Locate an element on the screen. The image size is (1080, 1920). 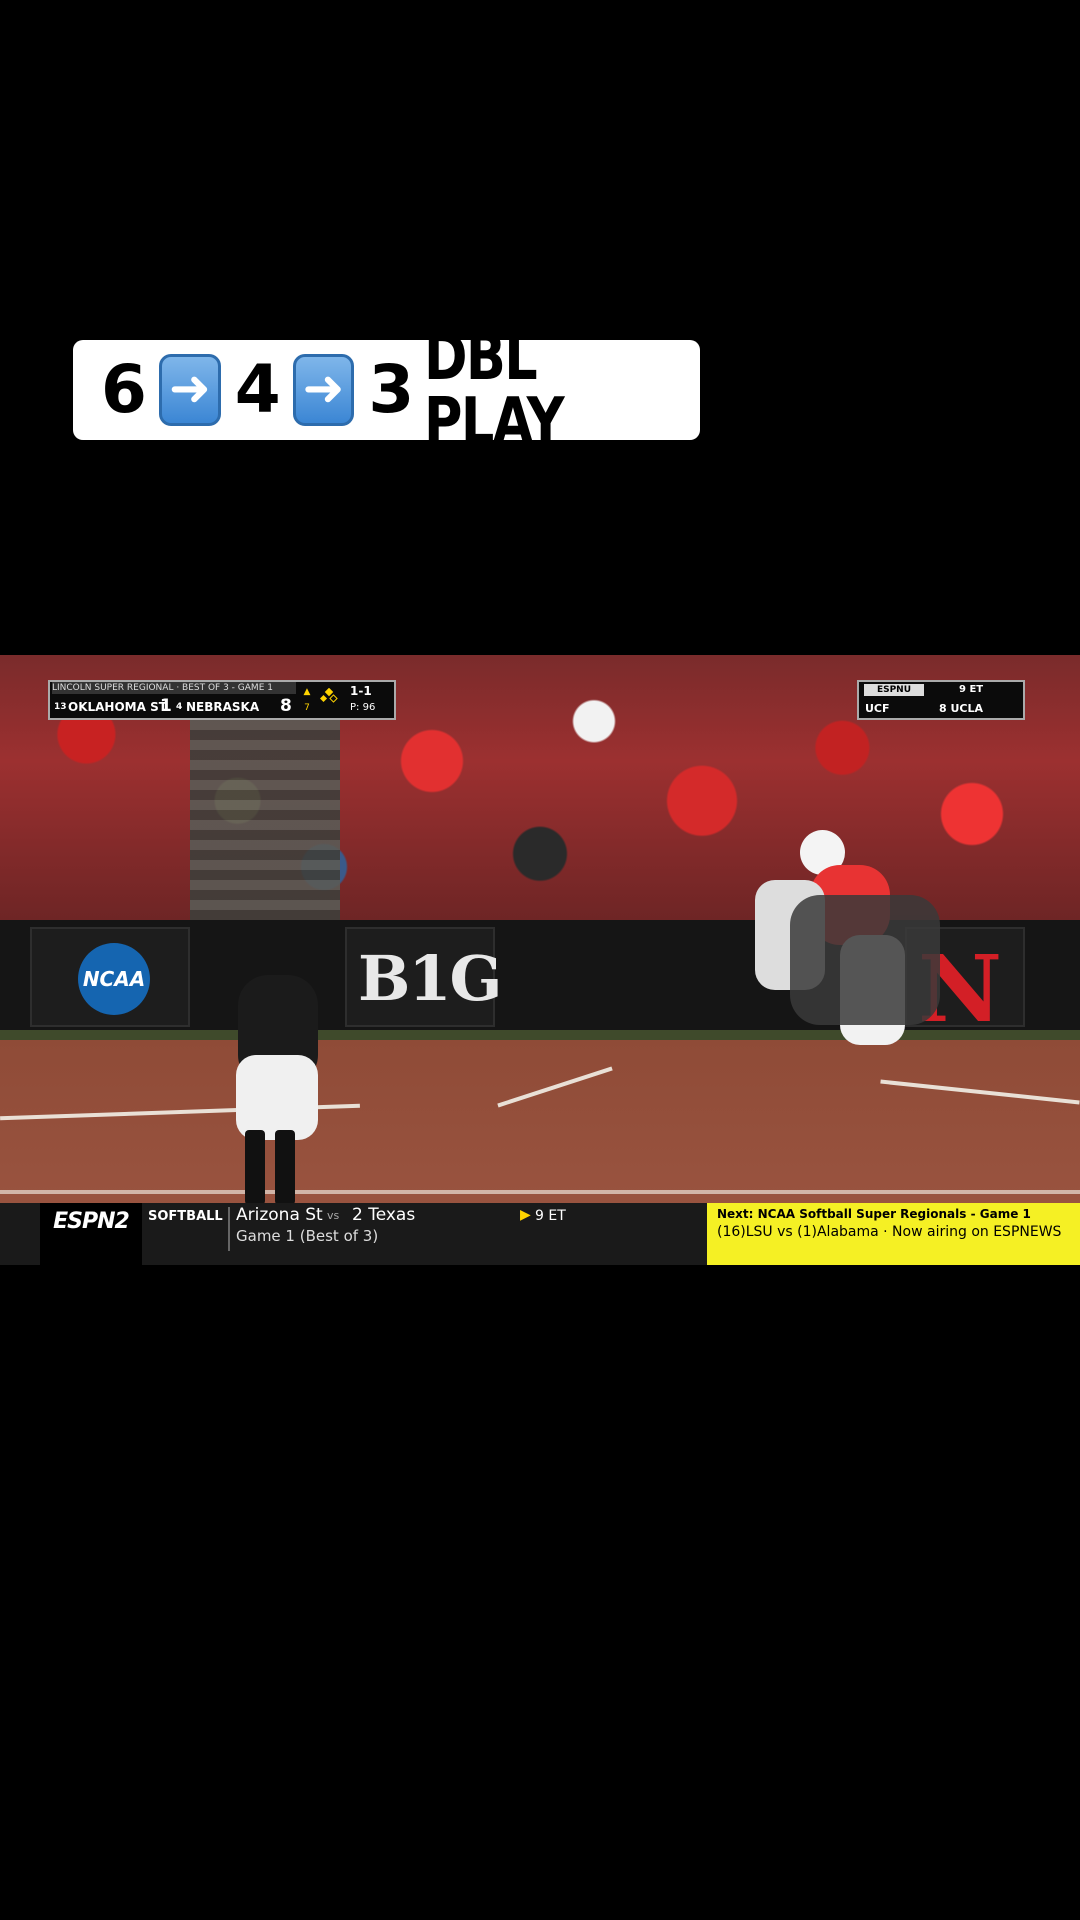
ticker-vs: vs is located at coordinates (333, 1215).